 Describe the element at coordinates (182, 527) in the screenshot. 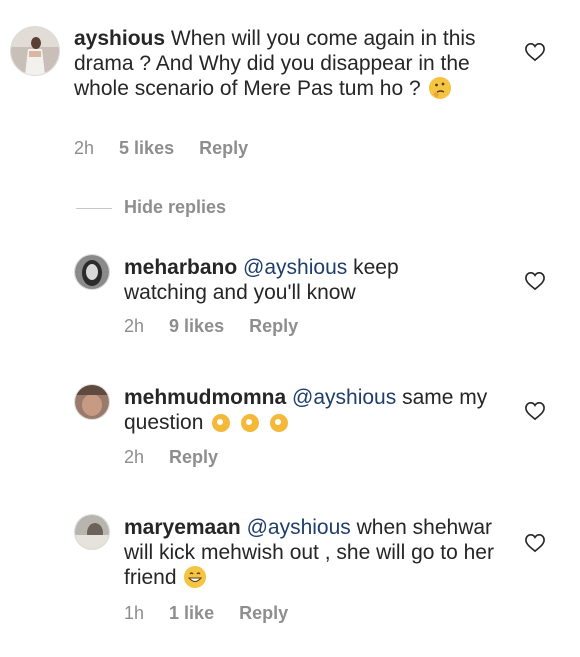

I see `reply-username: maryemaan` at that location.